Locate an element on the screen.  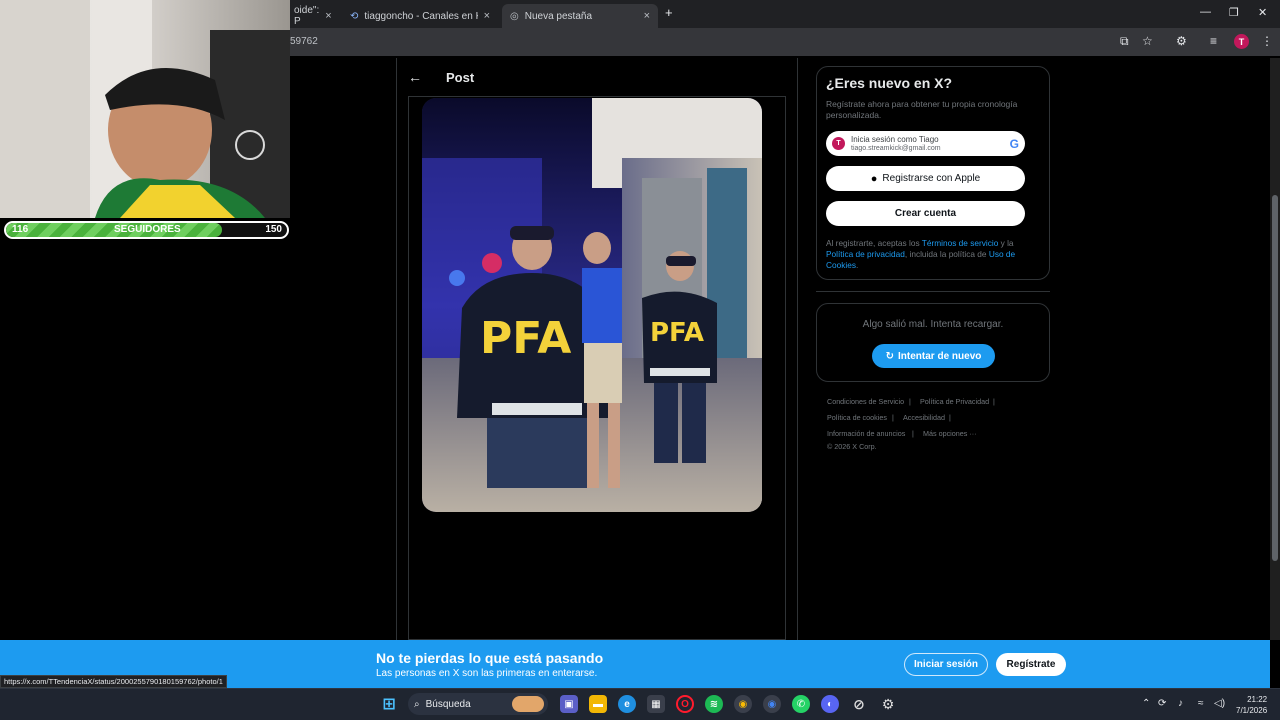
sync-icon: ⟳ is located at coordinates (1162, 703).